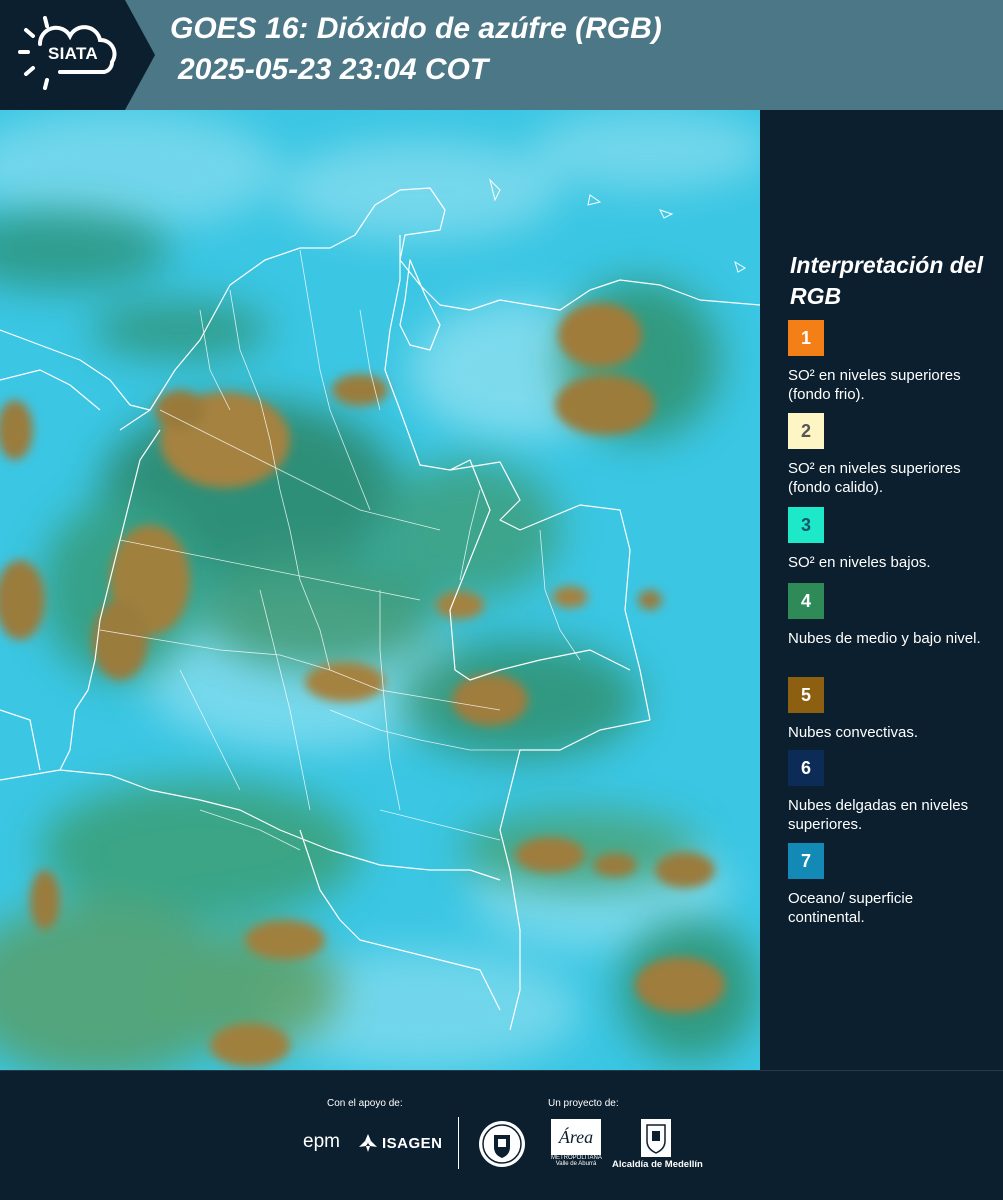 The height and width of the screenshot is (1200, 1003). I want to click on svg-text: Área, so click(575, 1136).